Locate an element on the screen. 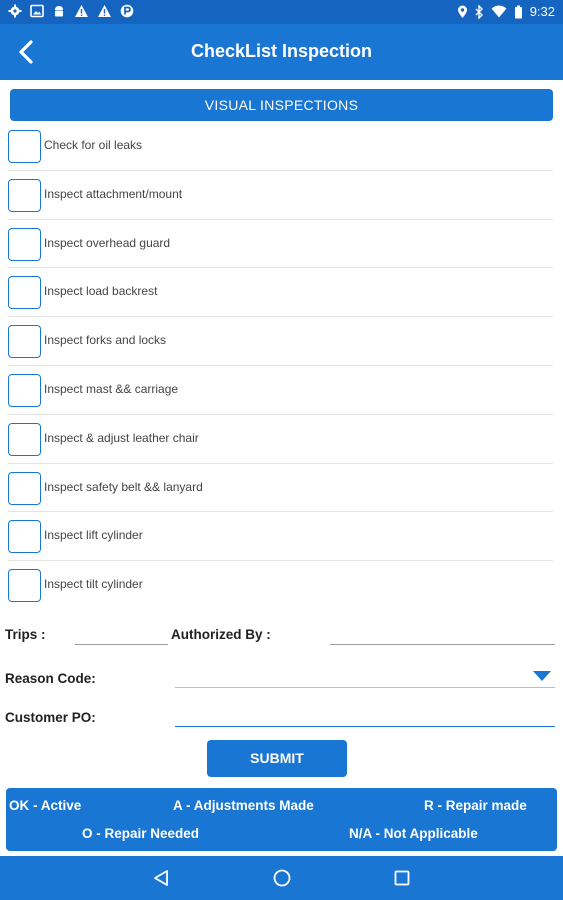 The width and height of the screenshot is (563, 900). checklist-label: Inspect safety belt && lanyard is located at coordinates (123, 486).